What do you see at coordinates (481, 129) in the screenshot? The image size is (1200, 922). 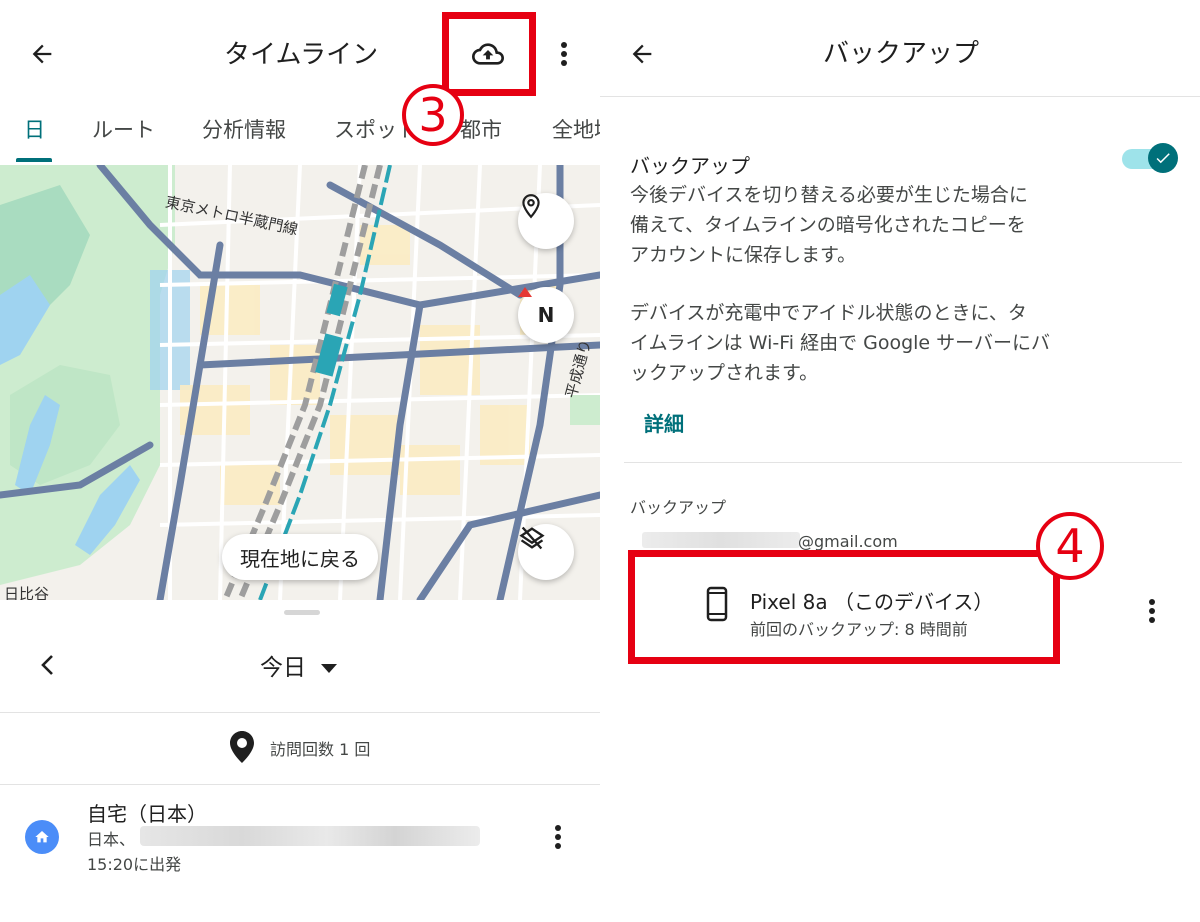 I see `tab-cities: 都市` at bounding box center [481, 129].